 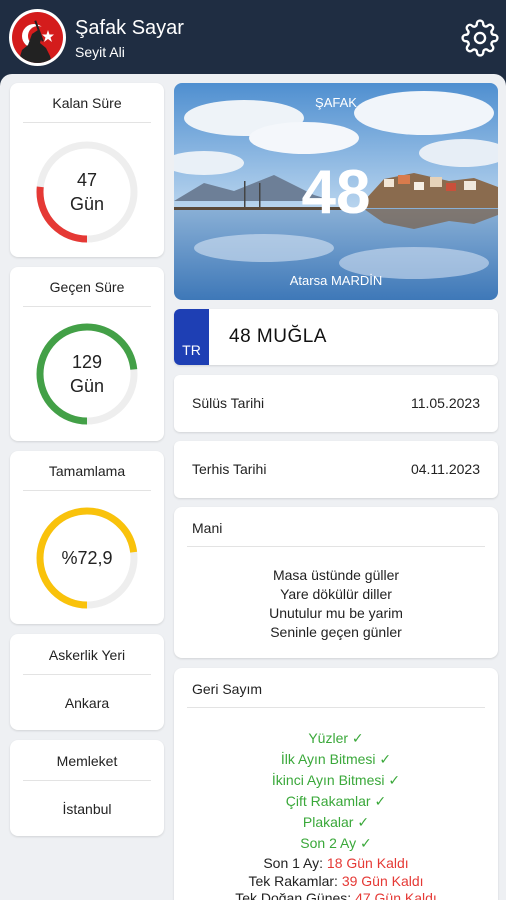 What do you see at coordinates (336, 337) in the screenshot?
I see `license-plate: TR 48 MUĞLA` at bounding box center [336, 337].